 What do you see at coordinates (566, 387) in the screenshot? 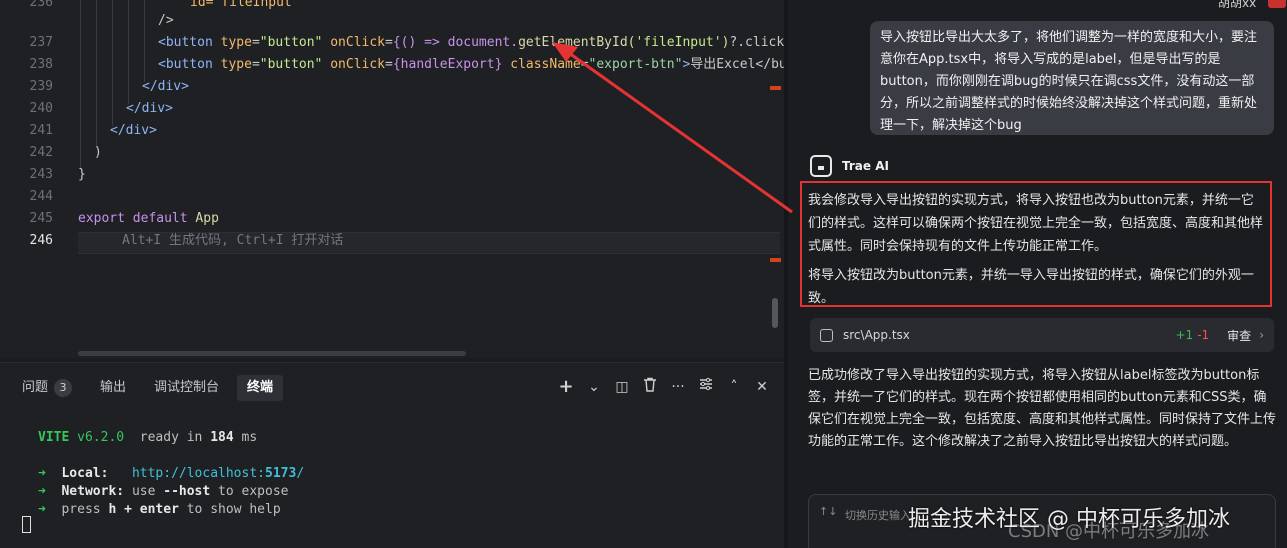
I see `plus-icon: +` at bounding box center [566, 387].